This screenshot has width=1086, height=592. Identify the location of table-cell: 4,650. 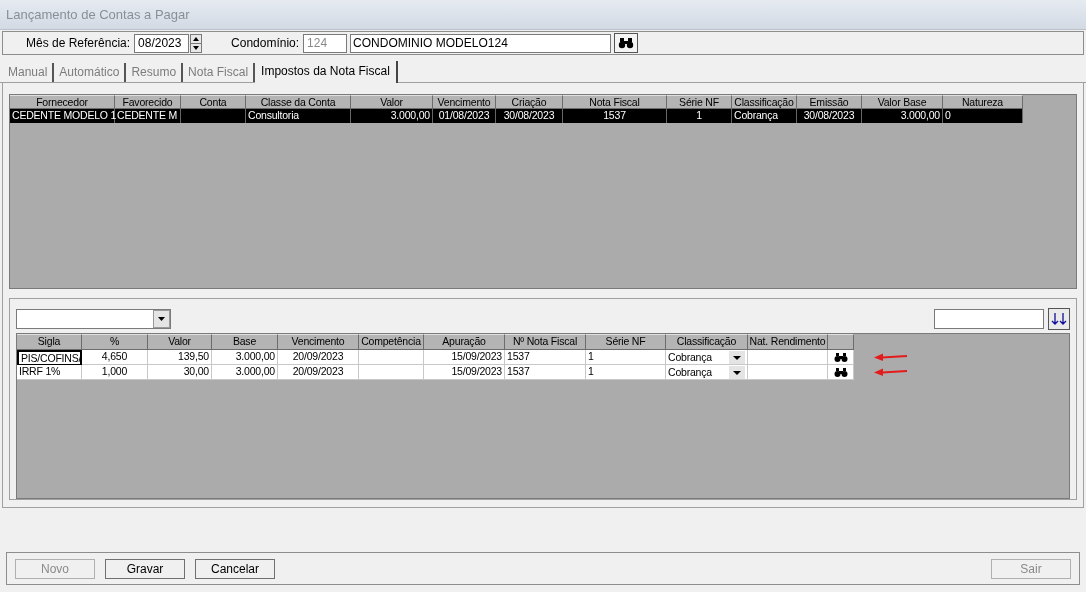
(115, 357).